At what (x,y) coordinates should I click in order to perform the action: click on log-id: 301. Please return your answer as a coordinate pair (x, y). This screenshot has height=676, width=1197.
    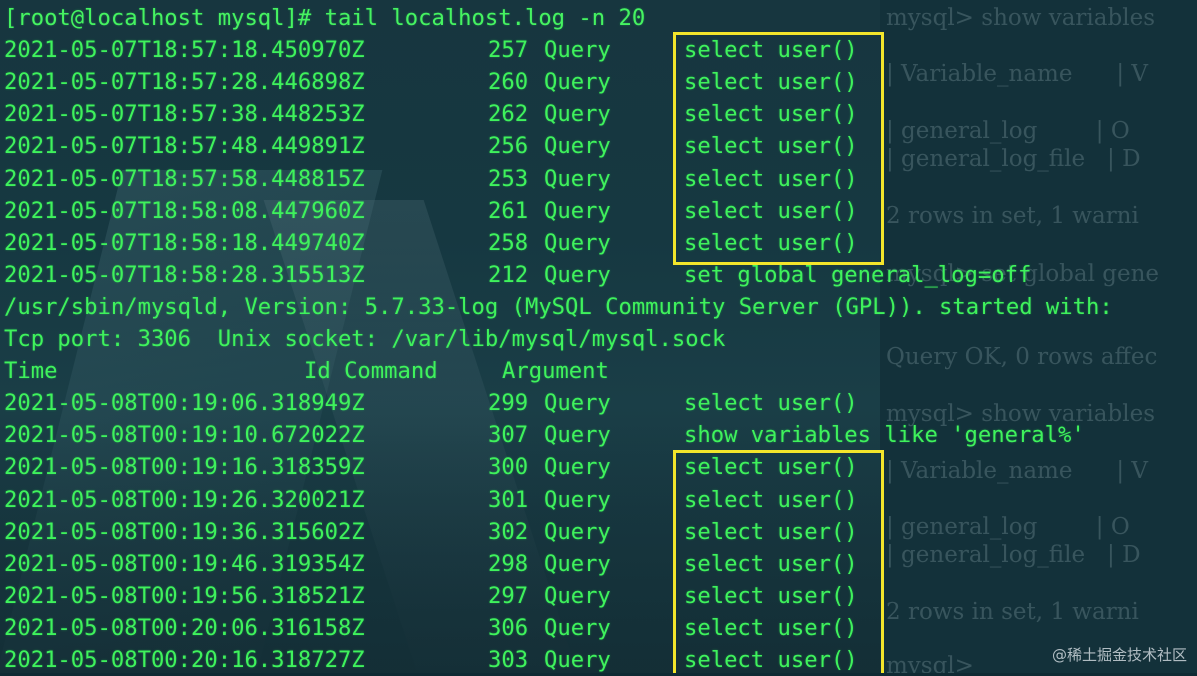
    Looking at the image, I should click on (508, 499).